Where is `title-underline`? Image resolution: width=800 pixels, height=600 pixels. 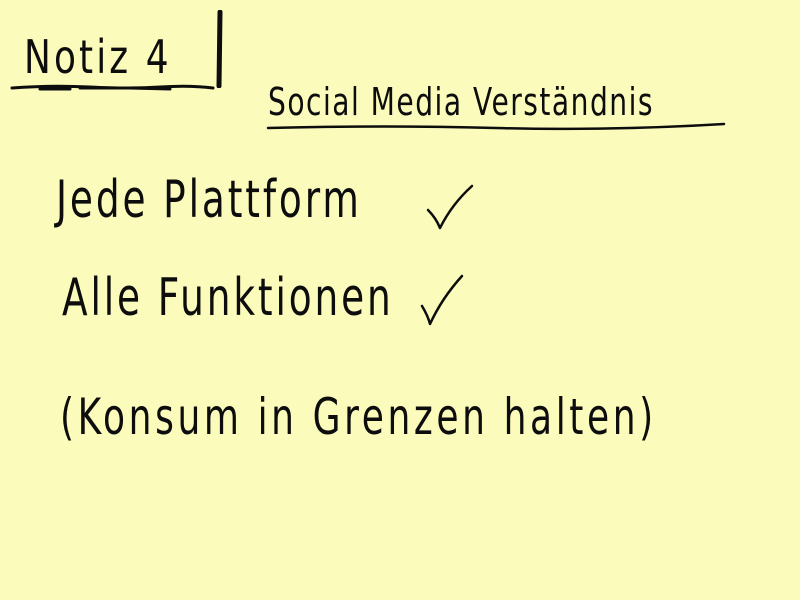
title-underline is located at coordinates (112, 87).